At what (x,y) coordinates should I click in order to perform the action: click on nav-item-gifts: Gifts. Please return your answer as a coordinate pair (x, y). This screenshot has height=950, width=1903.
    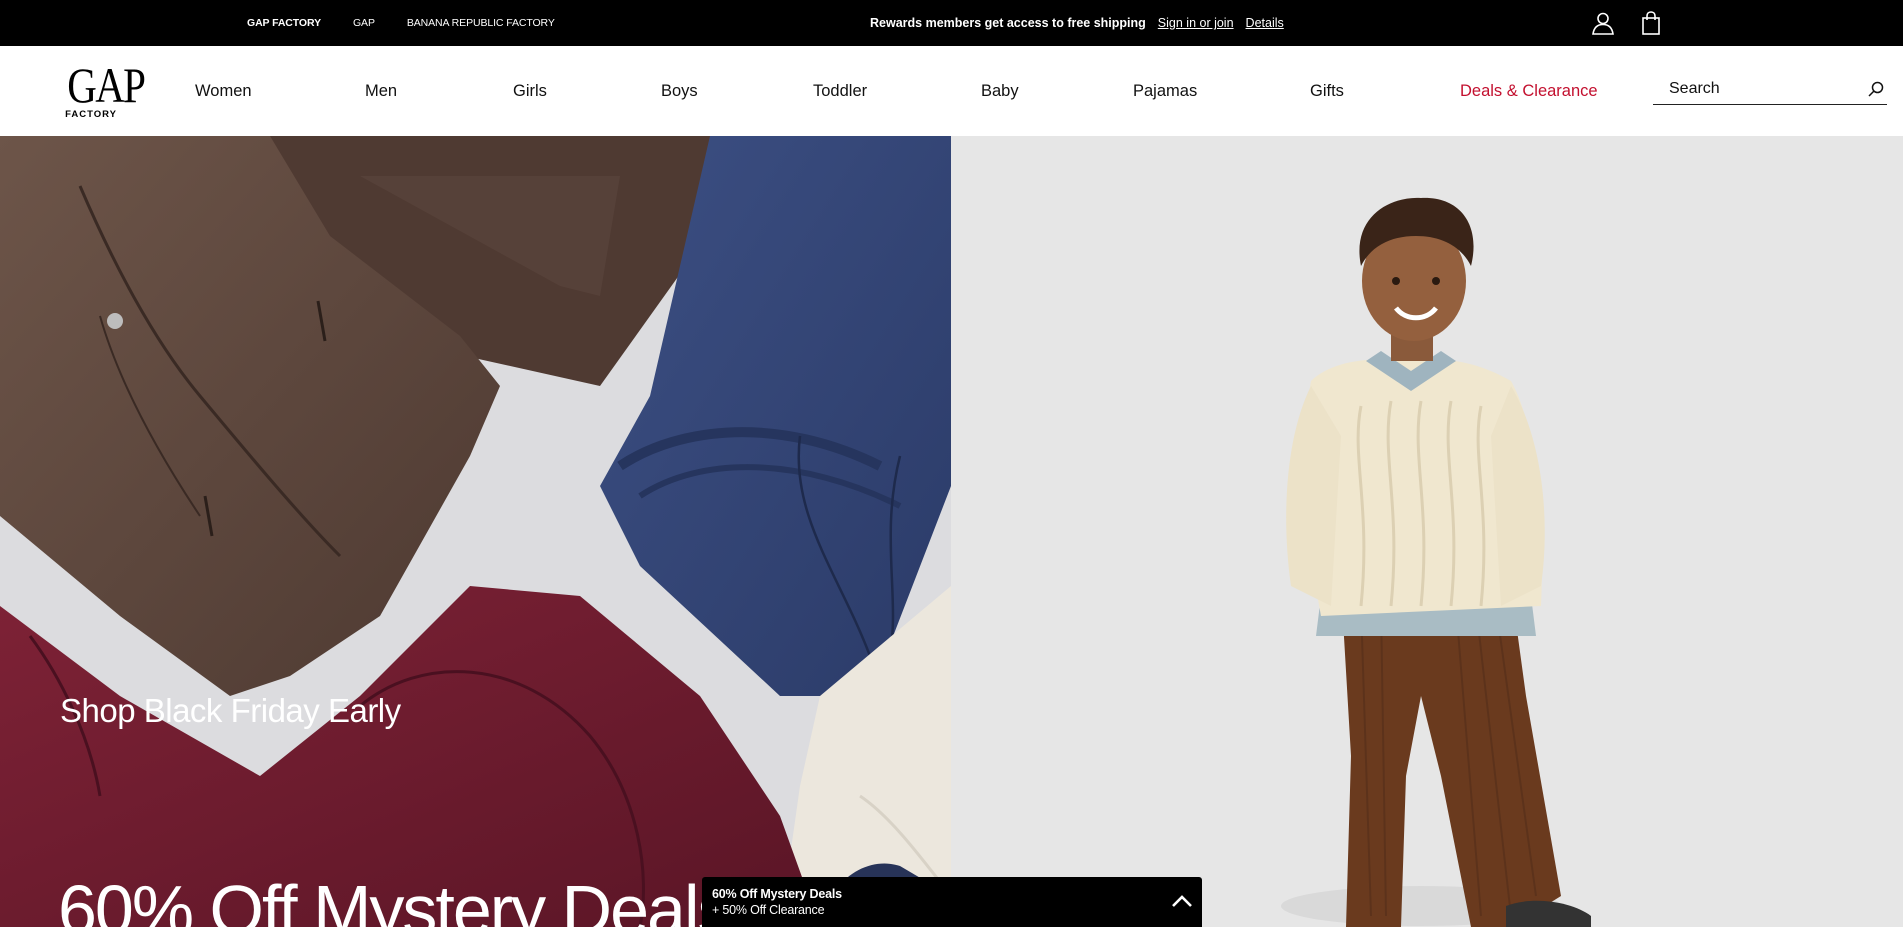
    Looking at the image, I should click on (1327, 91).